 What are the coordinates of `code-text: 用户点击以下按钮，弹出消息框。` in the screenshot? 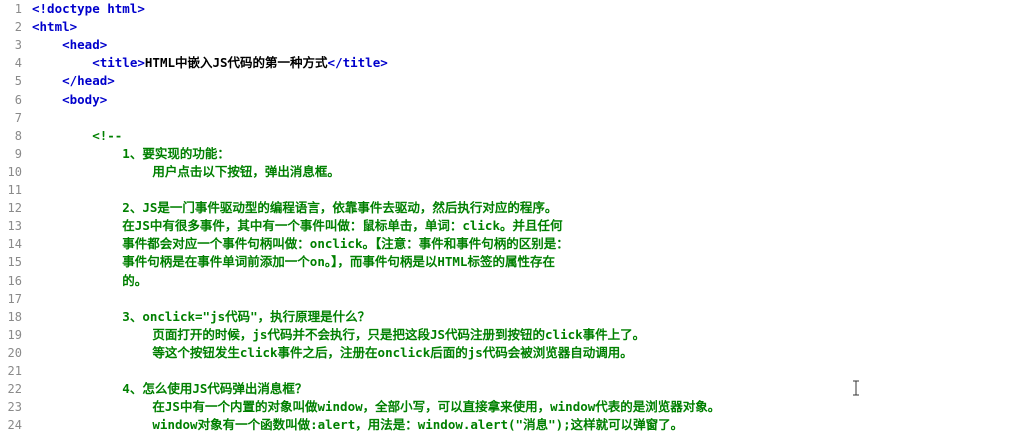 It's located at (186, 172).